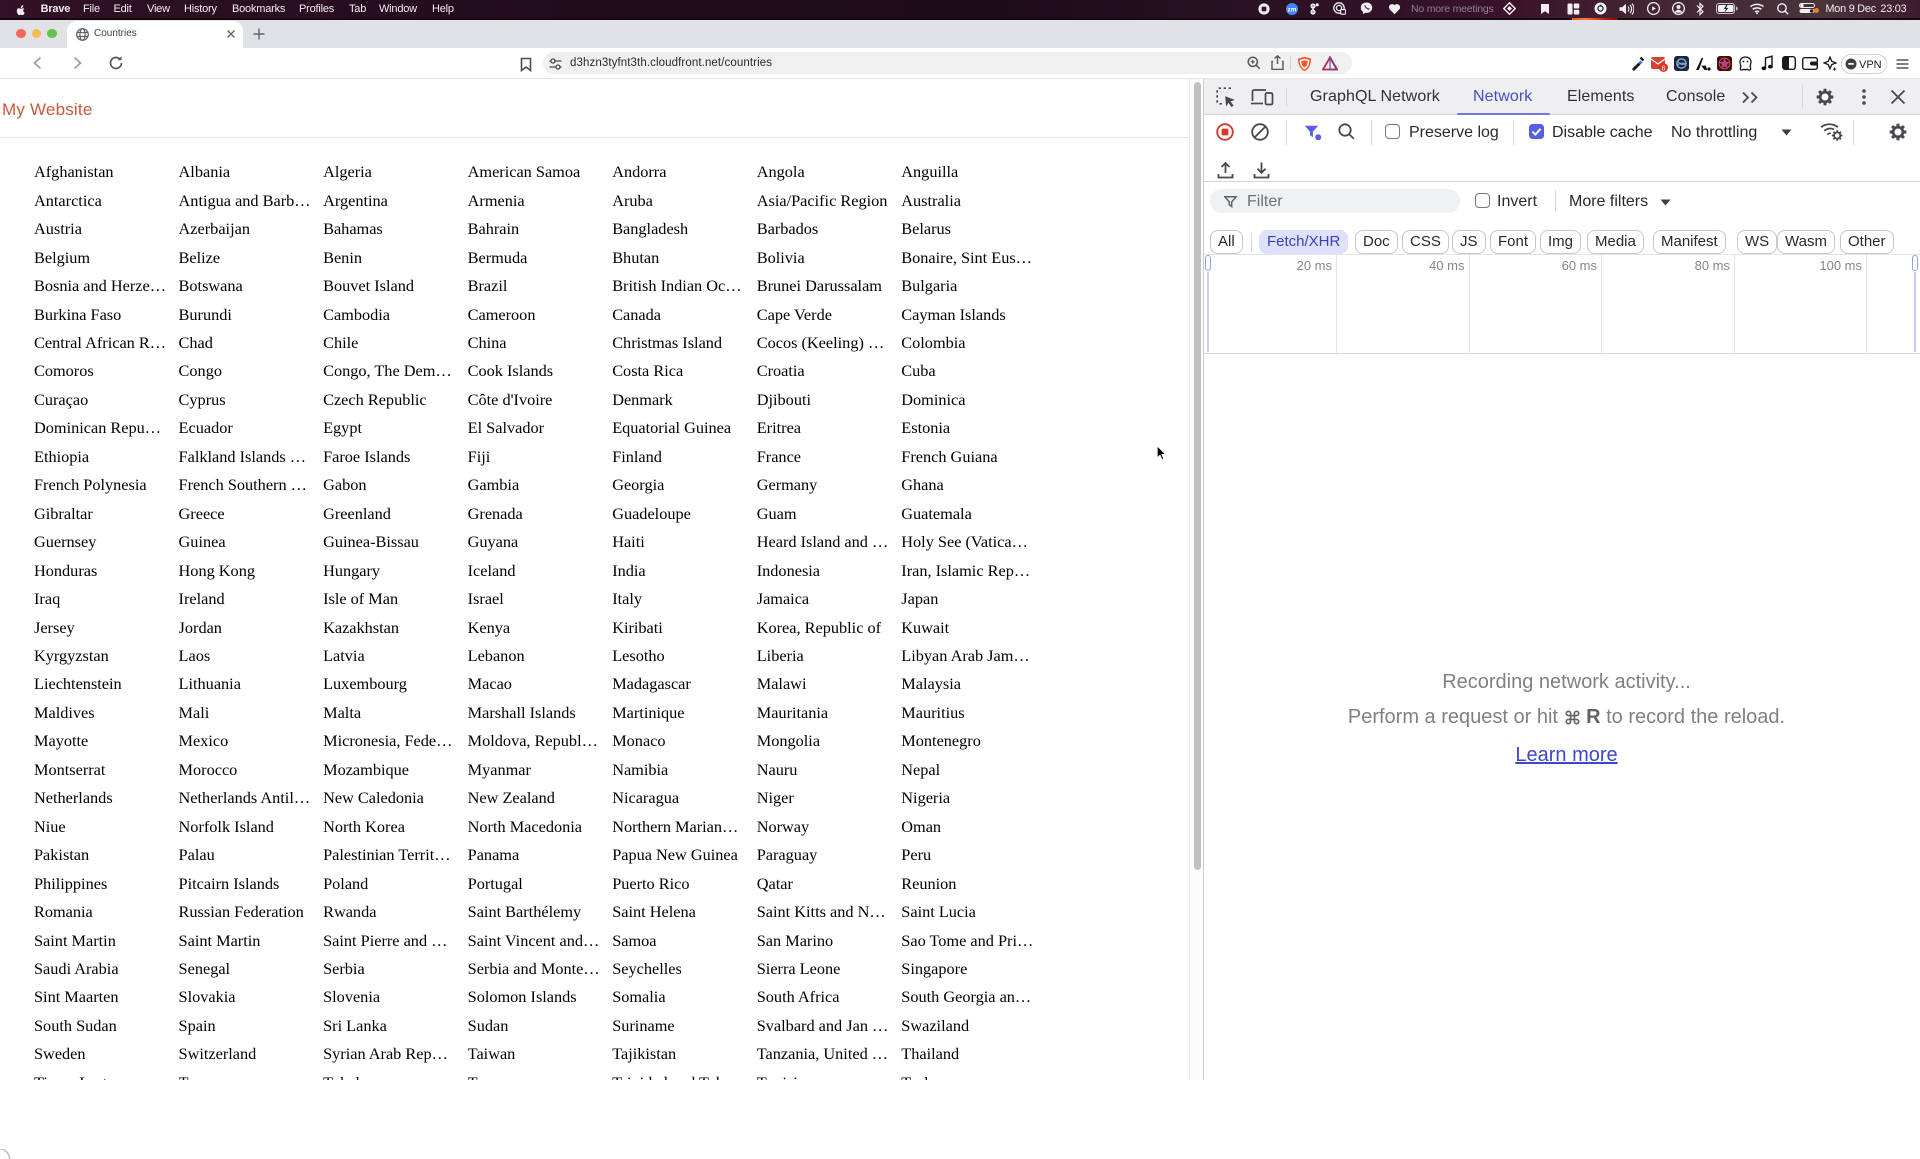 The image size is (1920, 1159). Describe the element at coordinates (1664, 68) in the screenshot. I see `svg-text: 6` at that location.